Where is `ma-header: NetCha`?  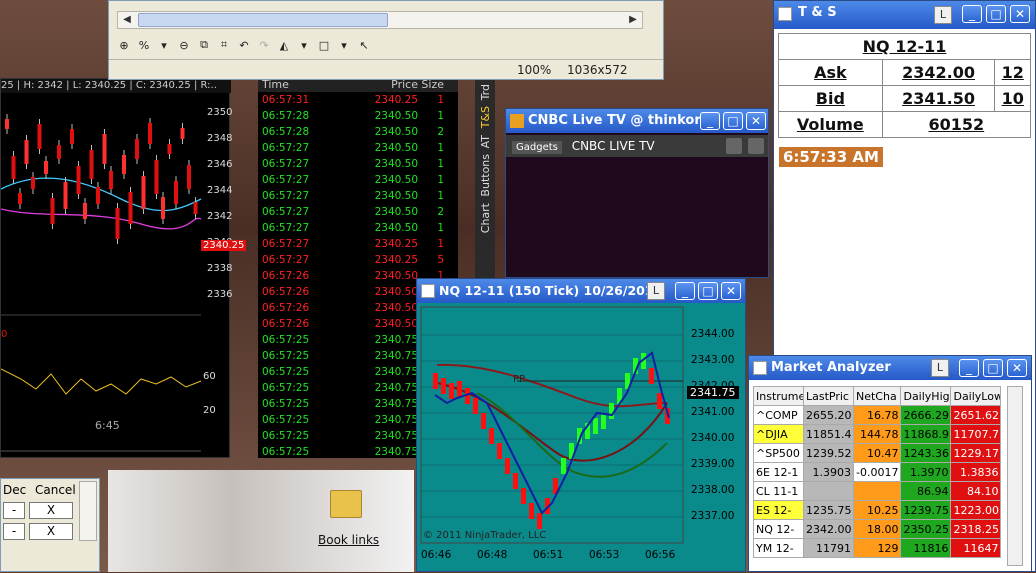 ma-header: NetCha is located at coordinates (877, 396).